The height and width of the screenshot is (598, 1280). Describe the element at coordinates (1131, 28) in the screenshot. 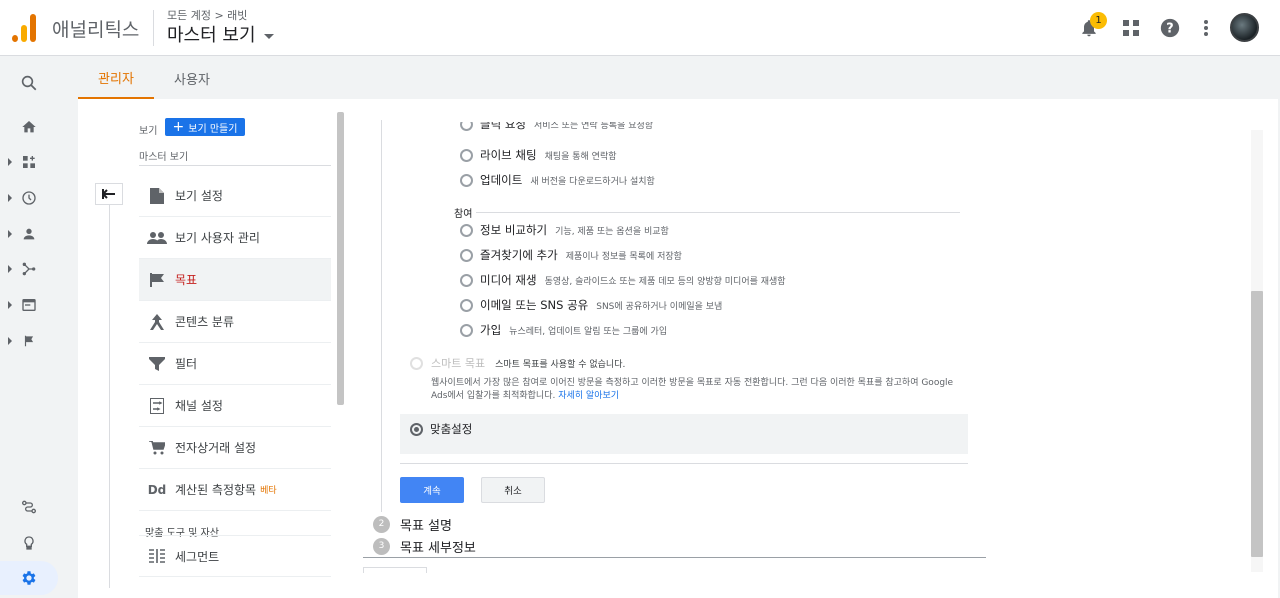

I see `apps-grid-icon` at that location.